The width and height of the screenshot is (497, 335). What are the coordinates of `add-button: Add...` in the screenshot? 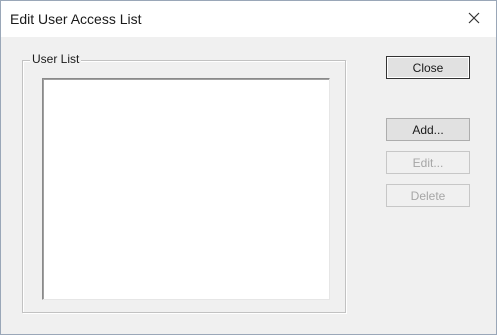 It's located at (428, 129).